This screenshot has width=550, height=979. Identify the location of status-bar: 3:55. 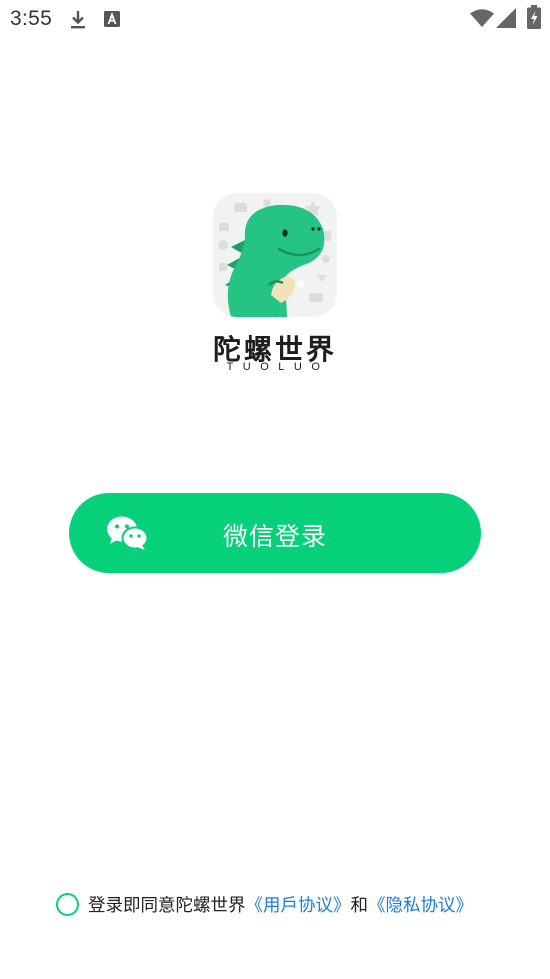
(275, 19).